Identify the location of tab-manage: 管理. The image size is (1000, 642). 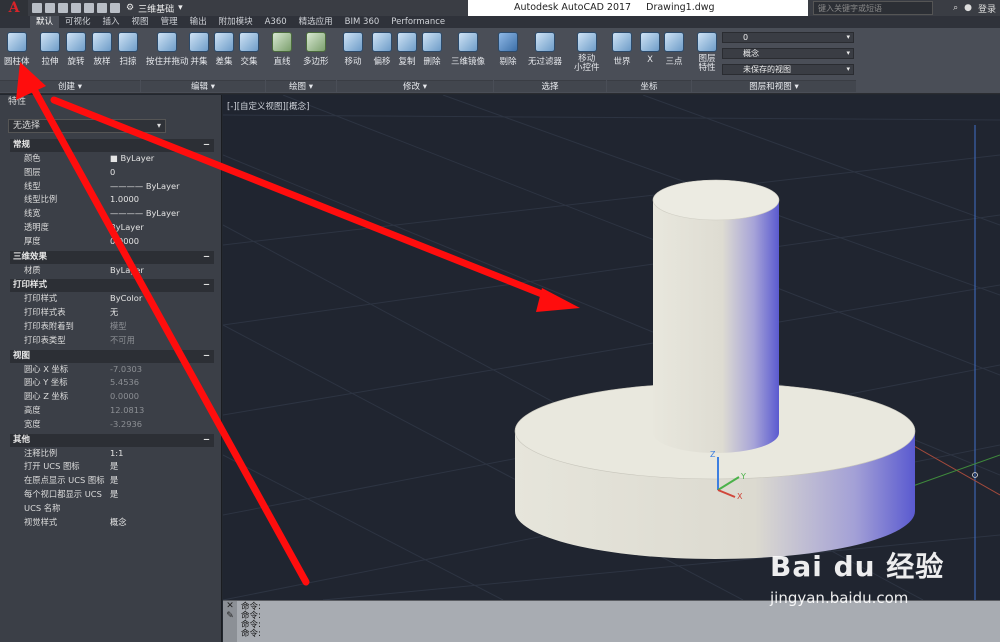
(169, 22).